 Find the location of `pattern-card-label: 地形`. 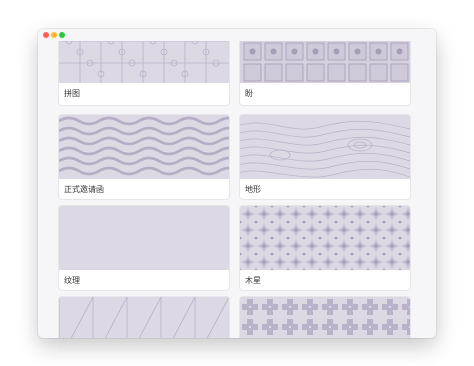

pattern-card-label: 地形 is located at coordinates (253, 189).